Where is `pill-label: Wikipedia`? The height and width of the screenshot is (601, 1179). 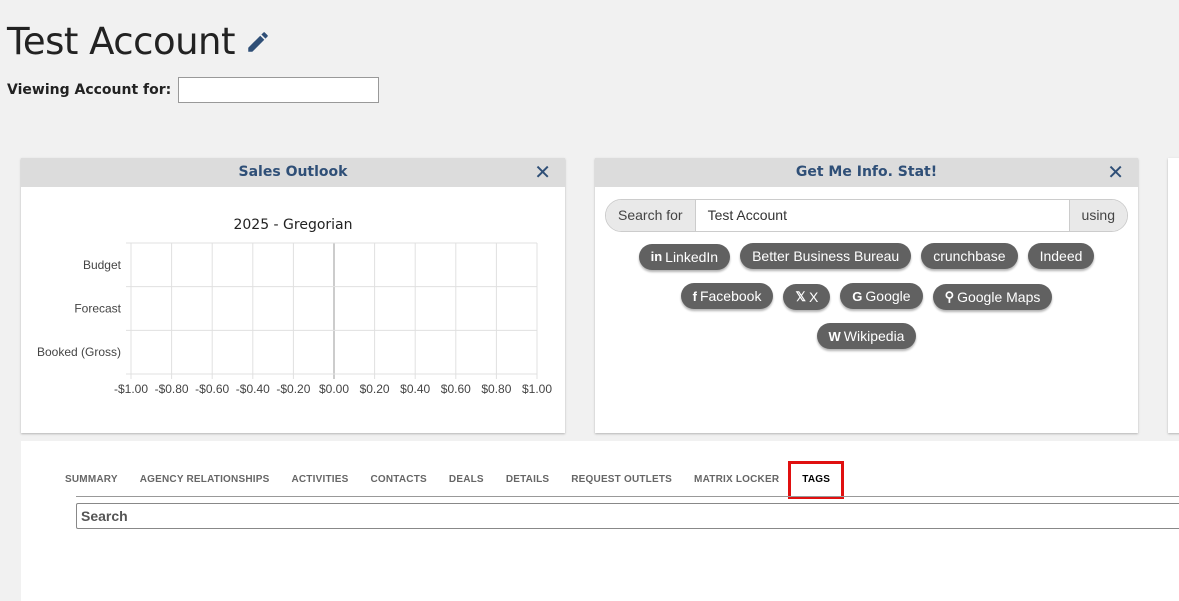 pill-label: Wikipedia is located at coordinates (874, 336).